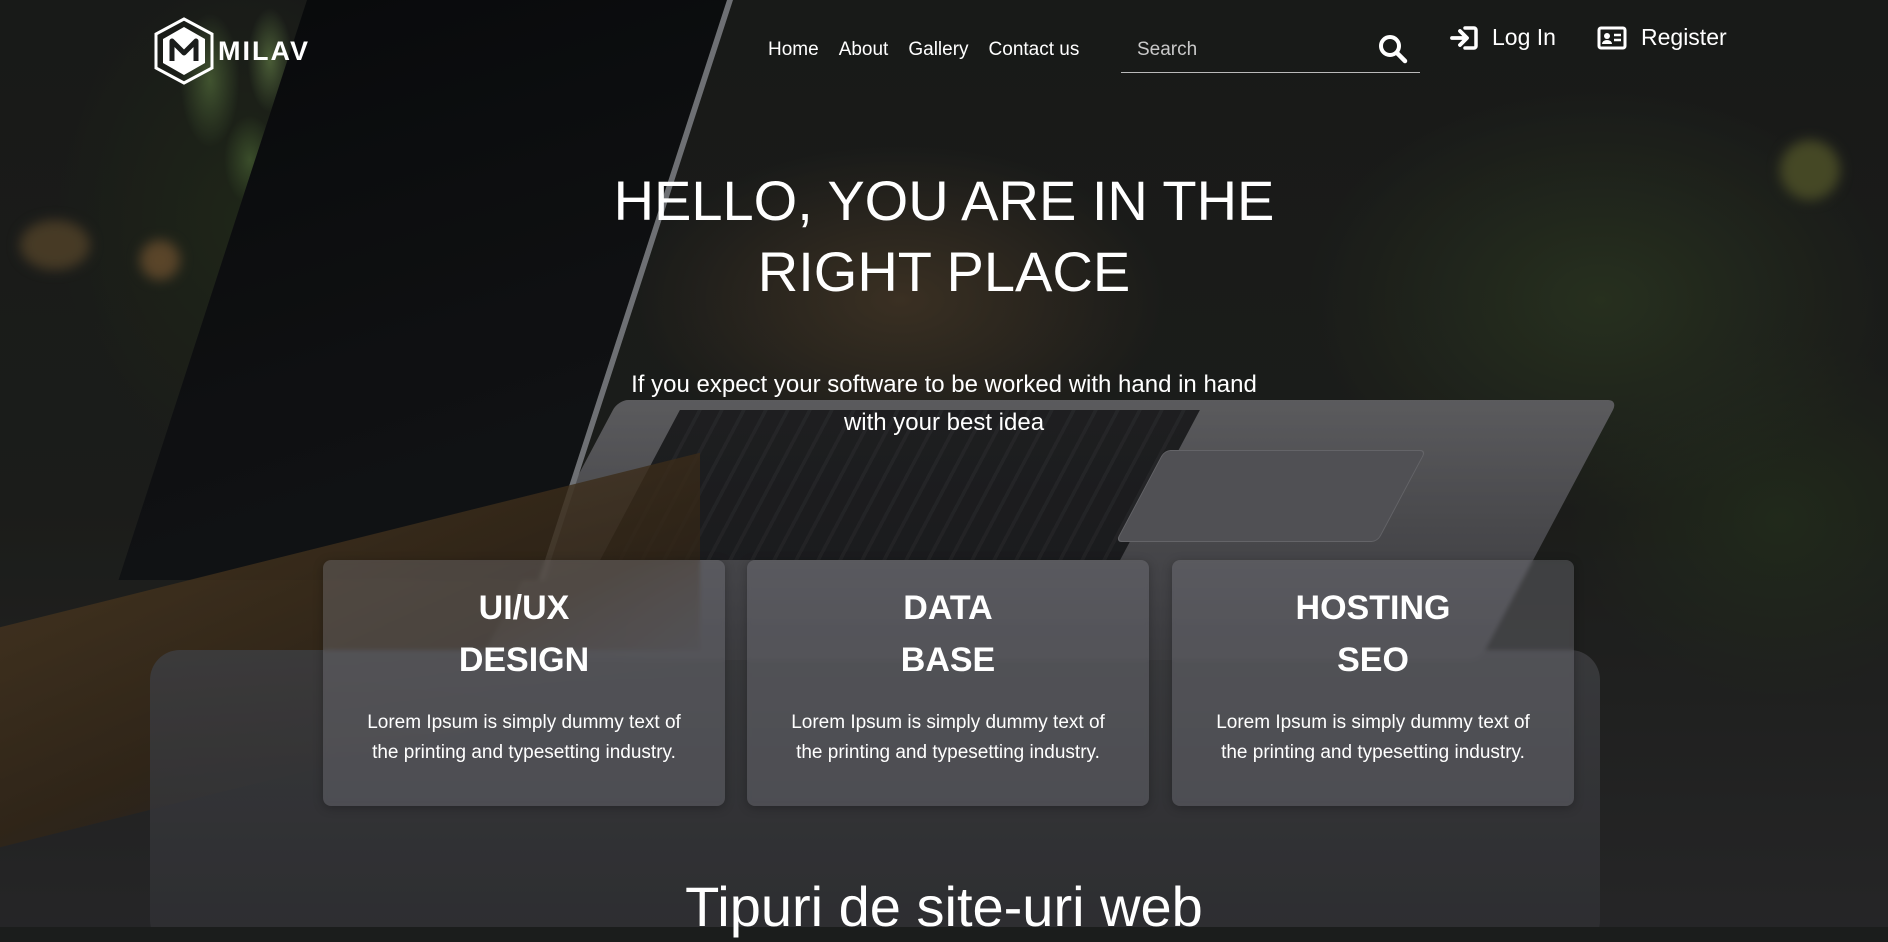  I want to click on login-button: Log In, so click(1503, 37).